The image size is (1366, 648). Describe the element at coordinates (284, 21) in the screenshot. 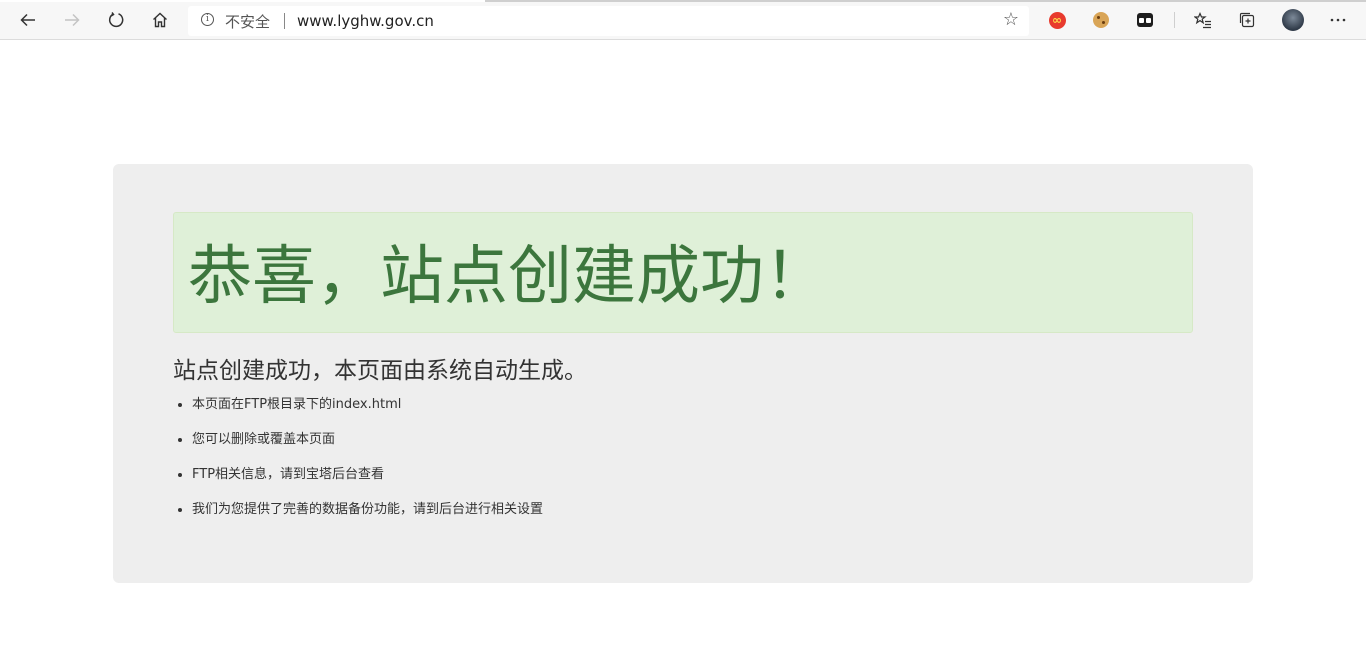

I see `address-divider` at that location.